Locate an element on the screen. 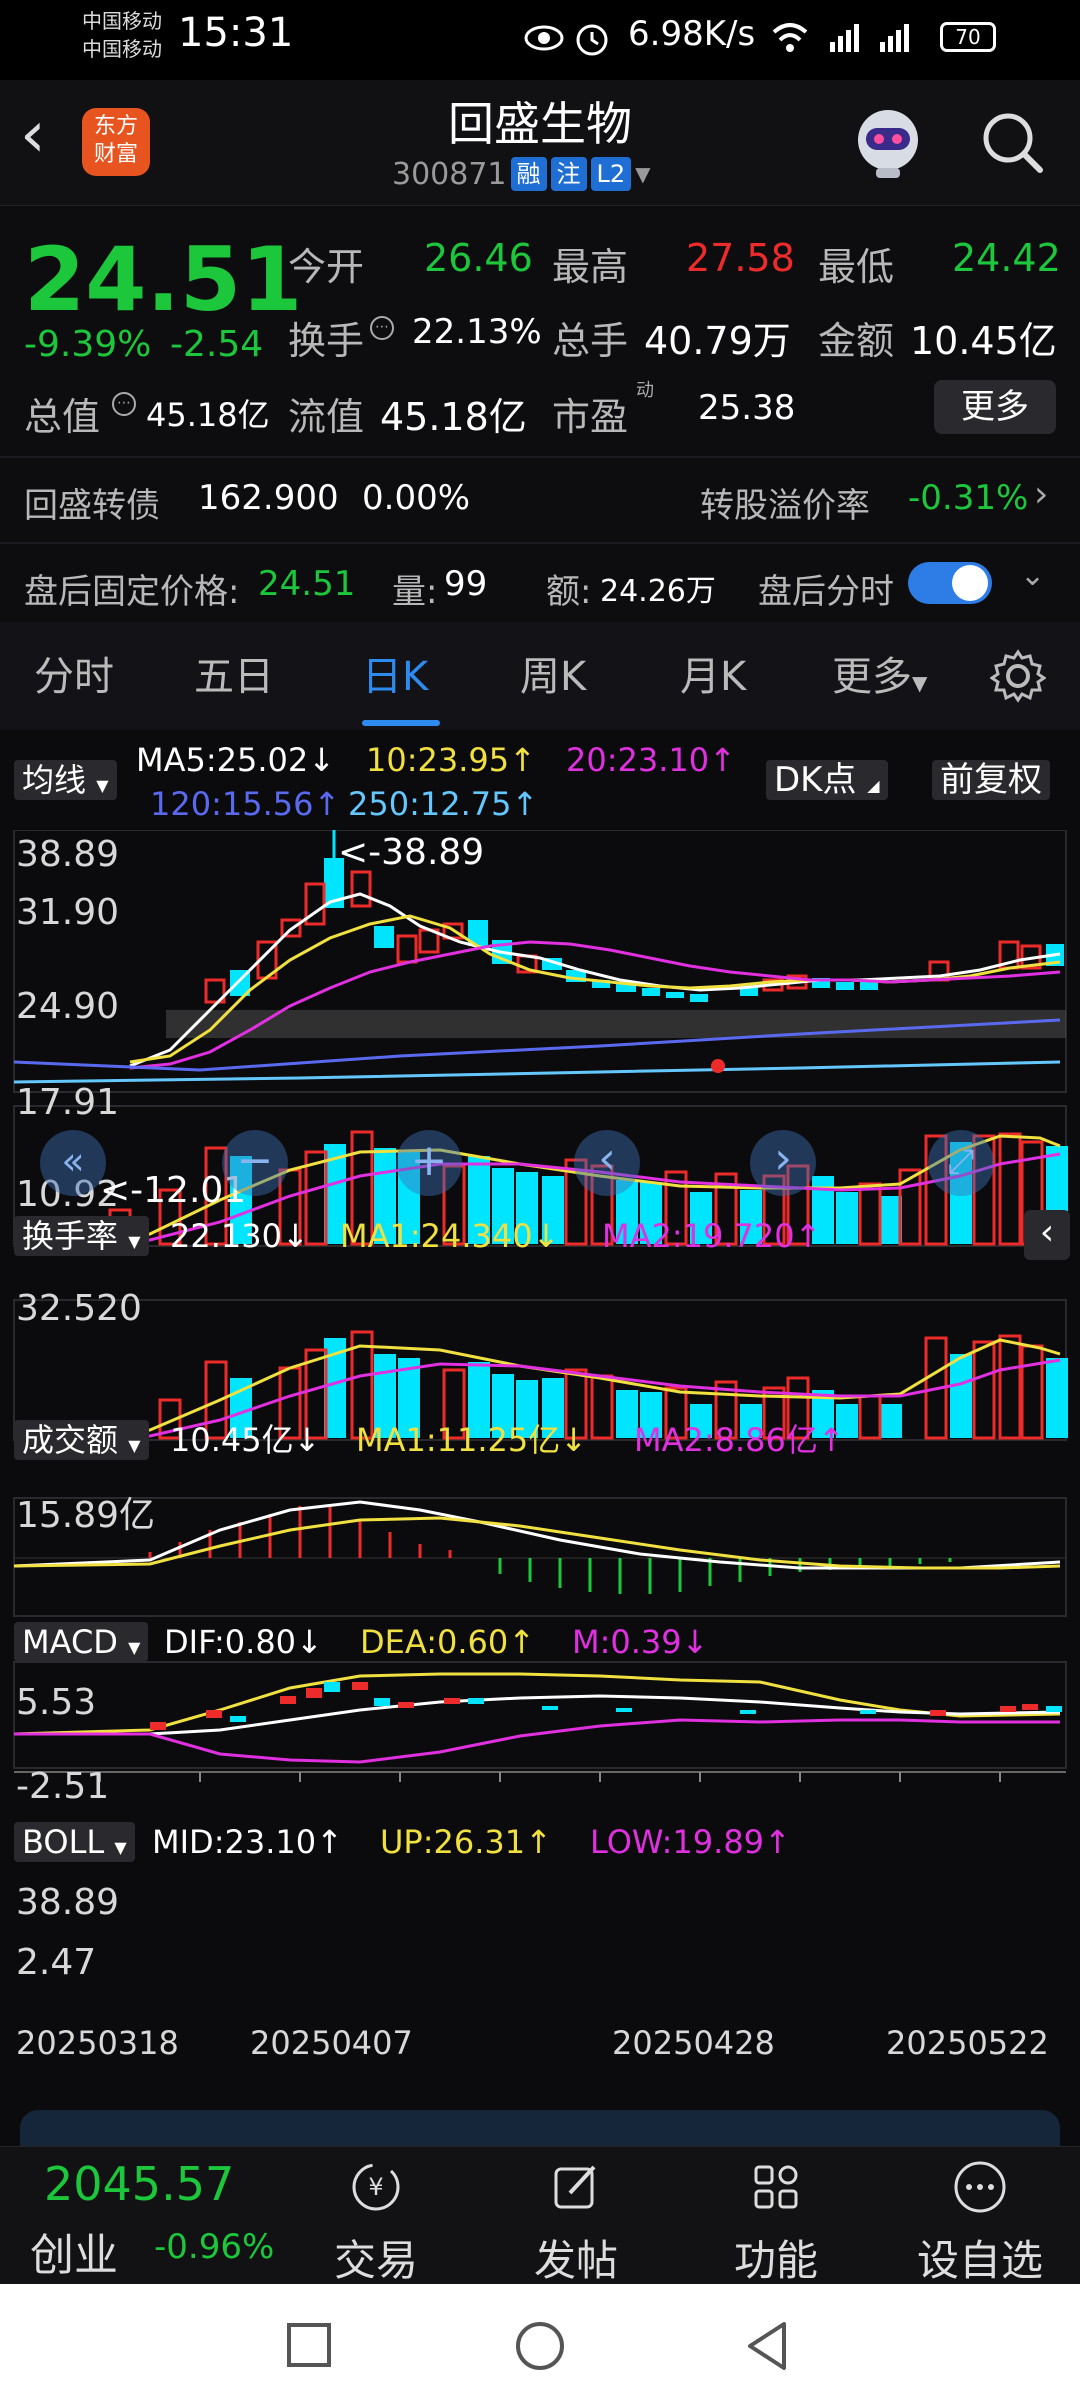 The height and width of the screenshot is (2400, 1080). tab-more: 更多▼ is located at coordinates (879, 673).